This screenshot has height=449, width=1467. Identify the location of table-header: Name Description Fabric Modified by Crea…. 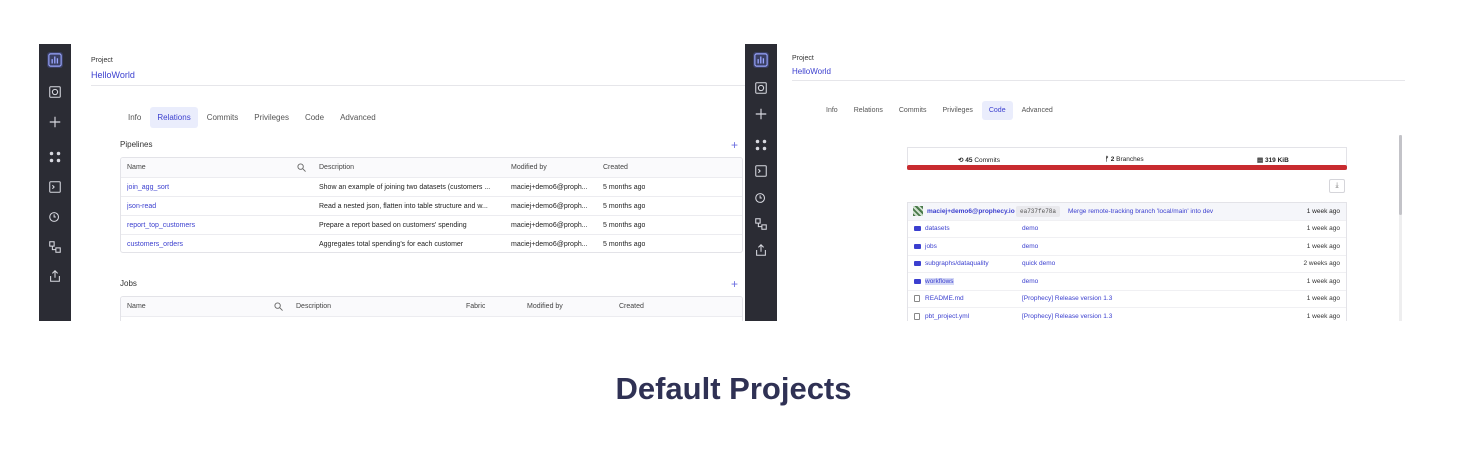
(431, 307).